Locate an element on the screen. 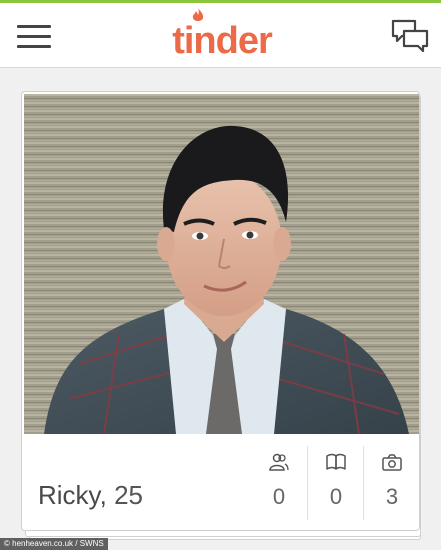 The width and height of the screenshot is (441, 550). stat-common-friends: 0 is located at coordinates (279, 483).